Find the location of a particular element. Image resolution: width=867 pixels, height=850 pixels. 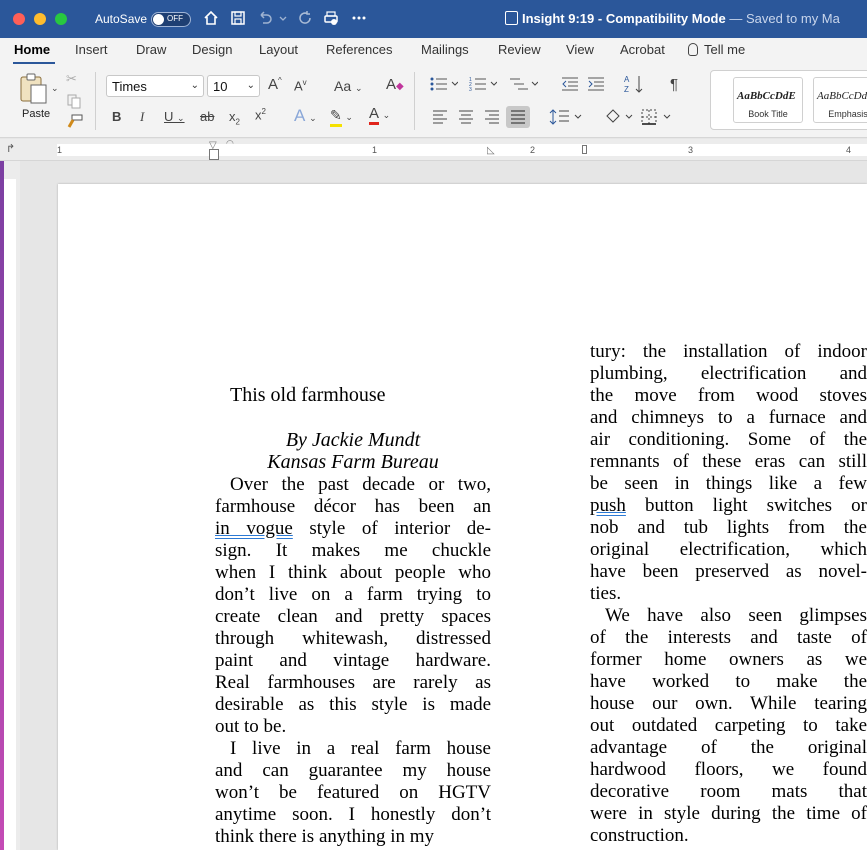

superscript-button: x2 is located at coordinates (260, 114).